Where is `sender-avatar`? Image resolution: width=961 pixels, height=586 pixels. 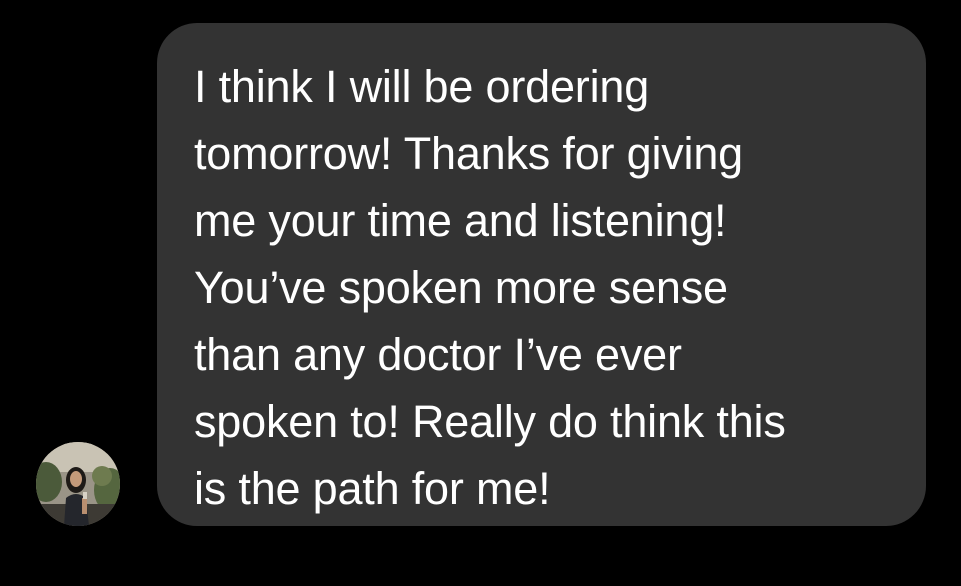
sender-avatar is located at coordinates (78, 484).